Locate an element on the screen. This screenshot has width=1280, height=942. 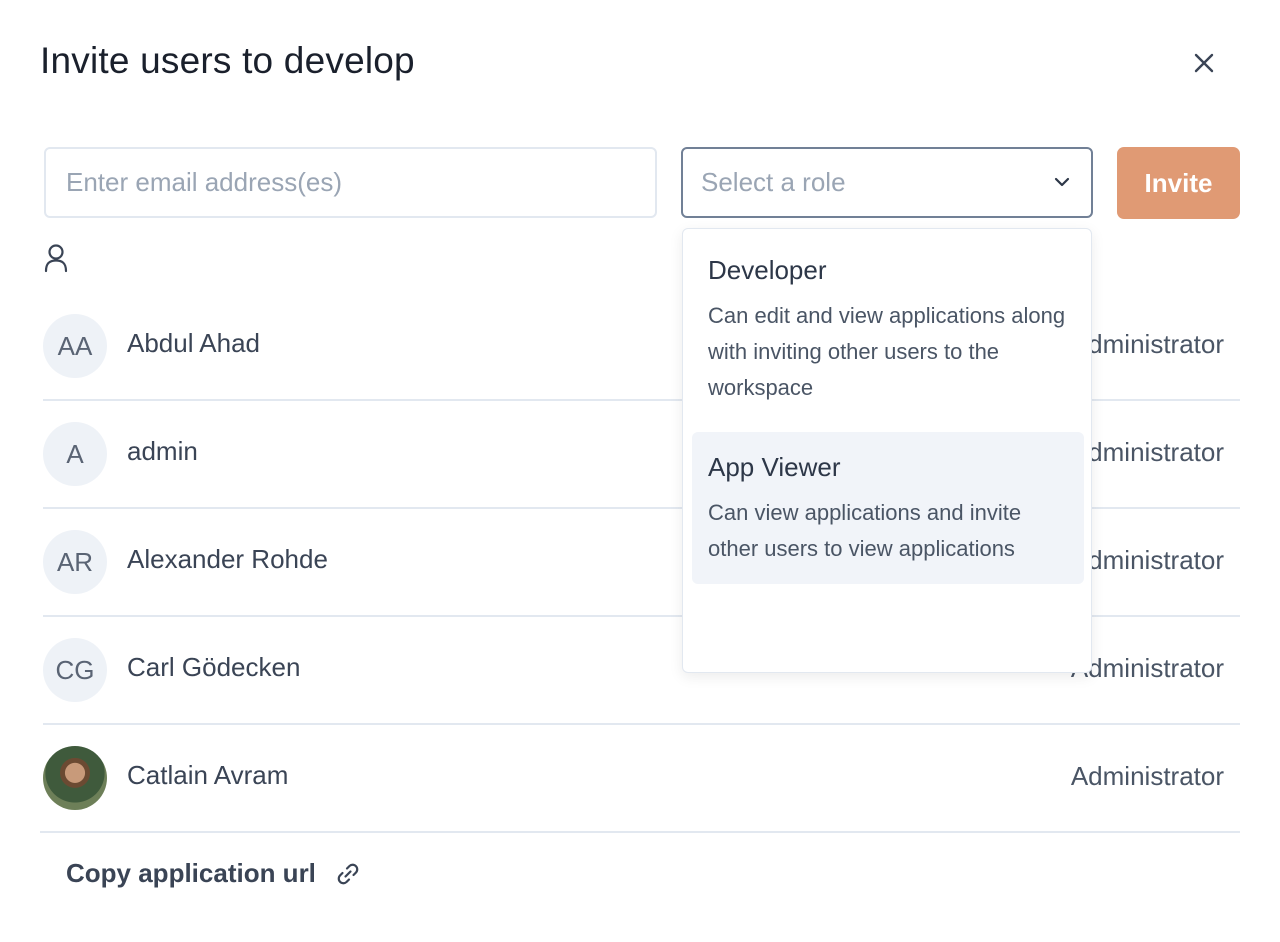
close-icon is located at coordinates (1204, 63).